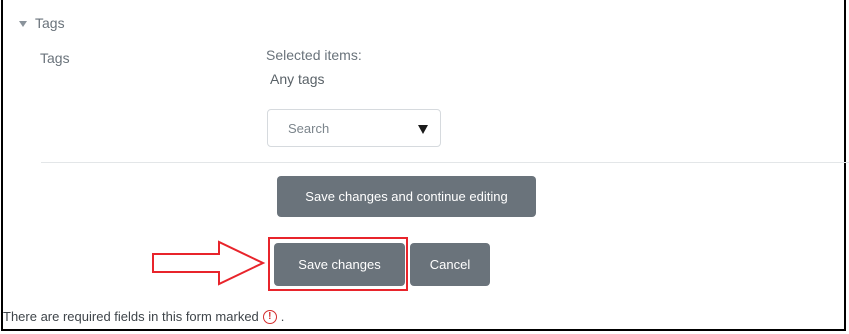  I want to click on tags-section-toggle: Tags, so click(42, 23).